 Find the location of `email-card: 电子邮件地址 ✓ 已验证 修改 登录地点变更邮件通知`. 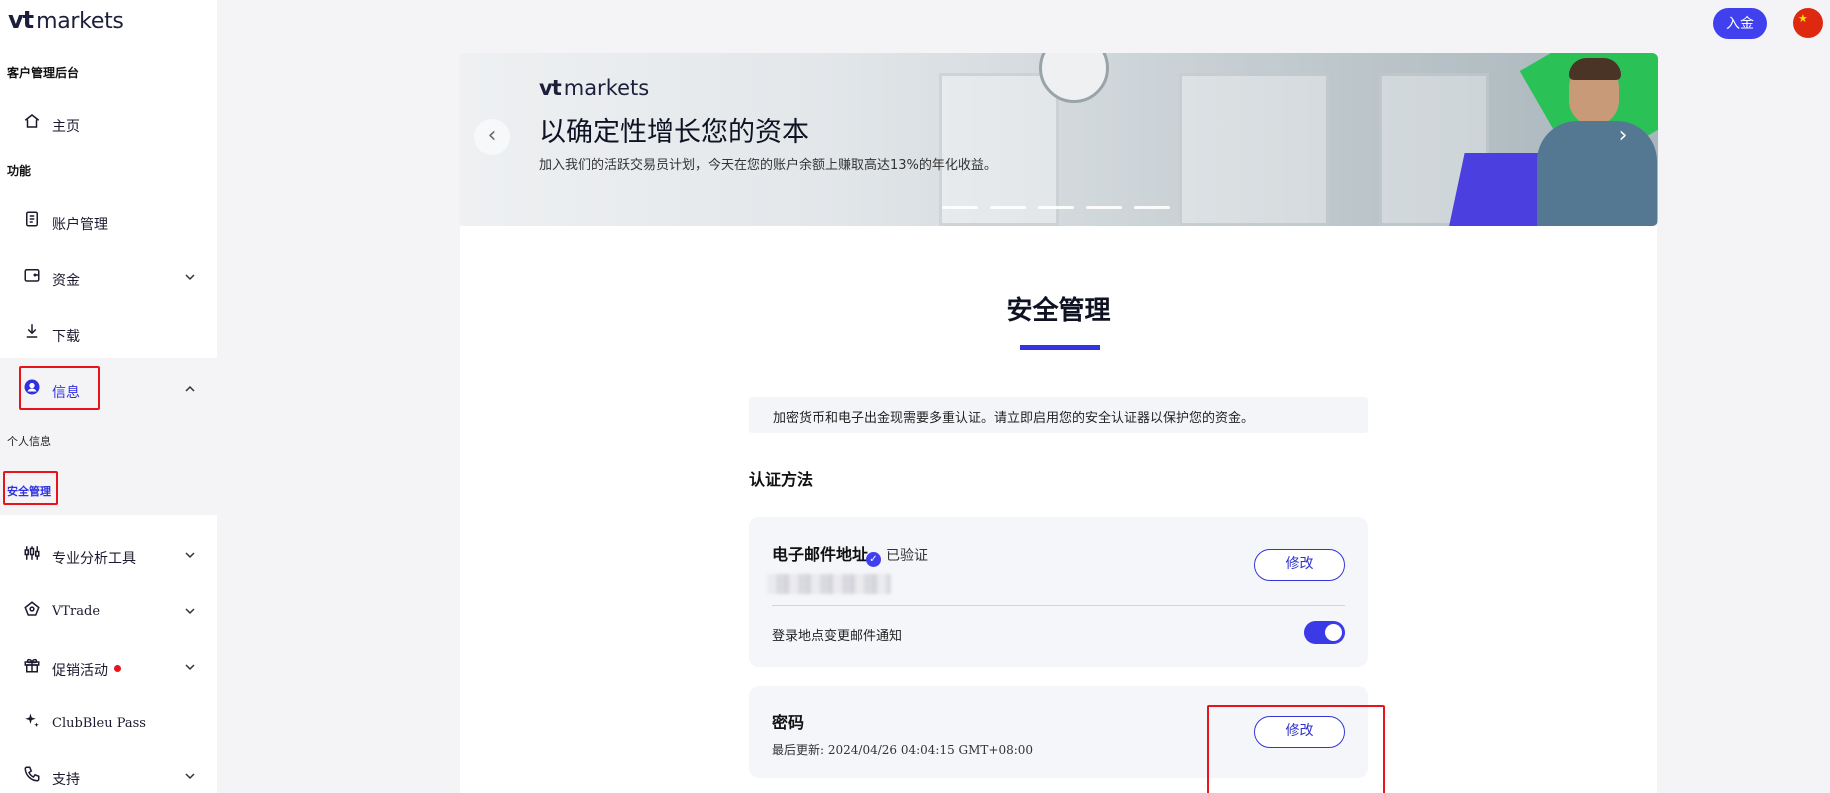

email-card: 电子邮件地址 ✓ 已验证 修改 登录地点变更邮件通知 is located at coordinates (1058, 592).